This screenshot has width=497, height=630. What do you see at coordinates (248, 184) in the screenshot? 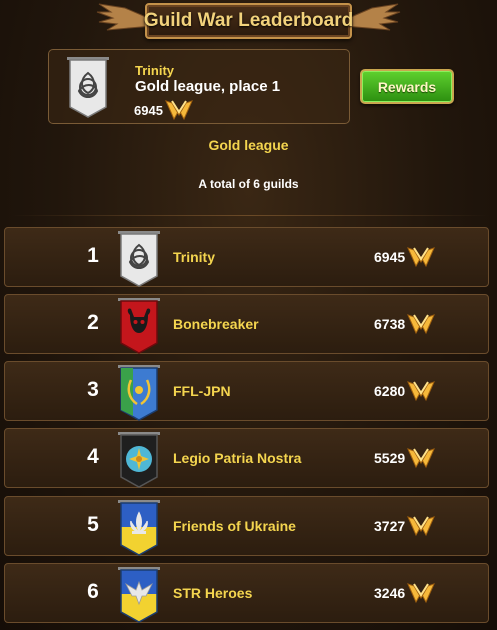
I see `total-guilds-text: A total of 6 guilds` at bounding box center [248, 184].